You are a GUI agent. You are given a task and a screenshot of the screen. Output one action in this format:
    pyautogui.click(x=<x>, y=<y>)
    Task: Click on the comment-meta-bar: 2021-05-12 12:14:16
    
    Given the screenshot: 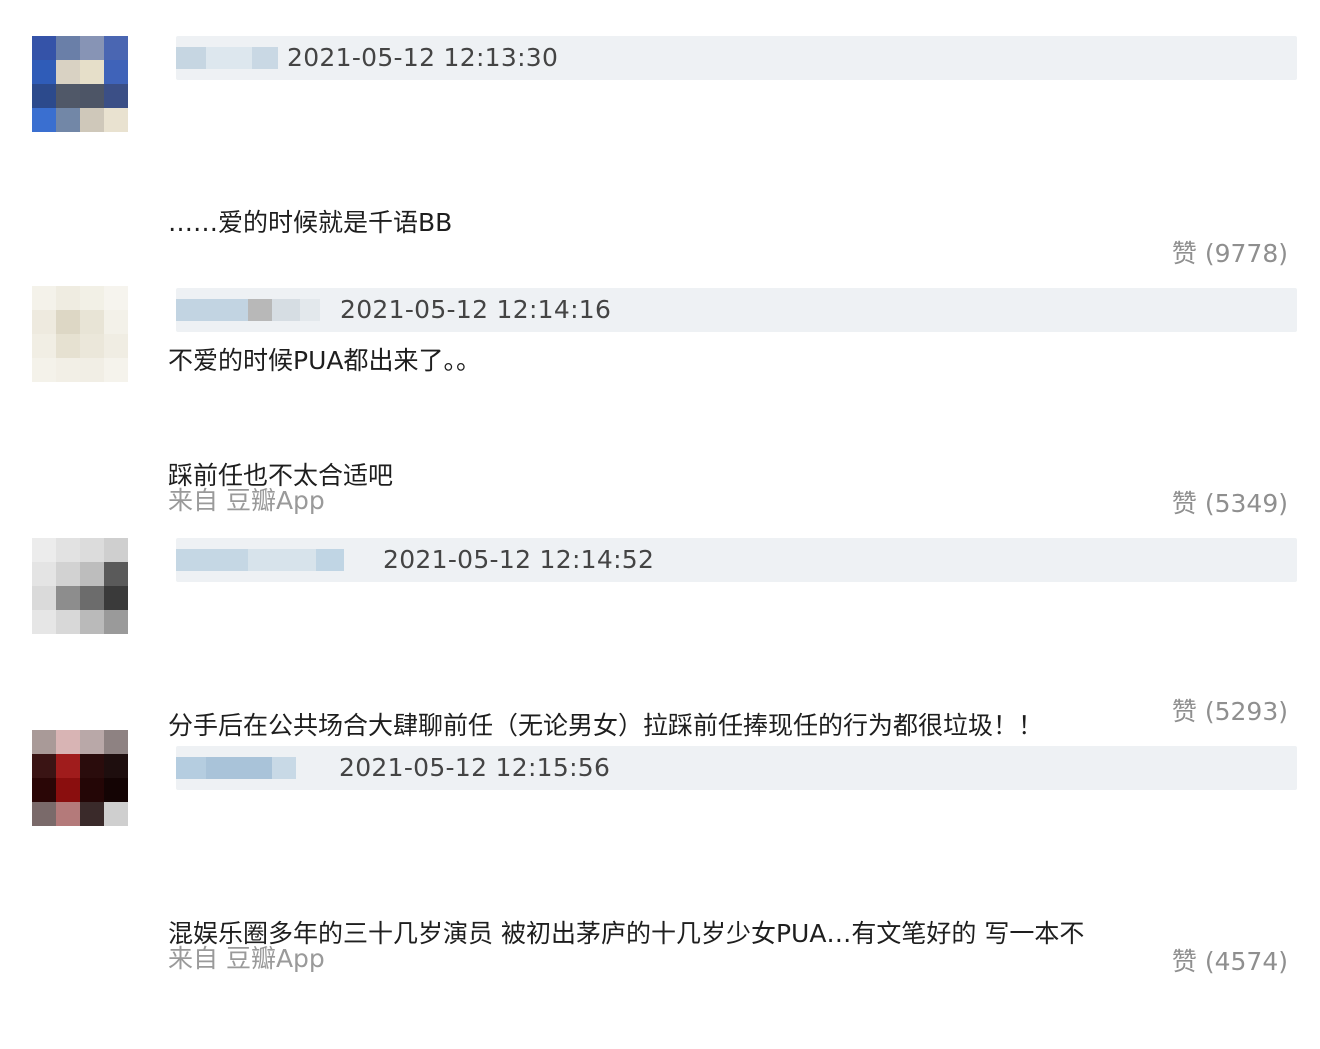 What is the action you would take?
    pyautogui.click(x=736, y=310)
    